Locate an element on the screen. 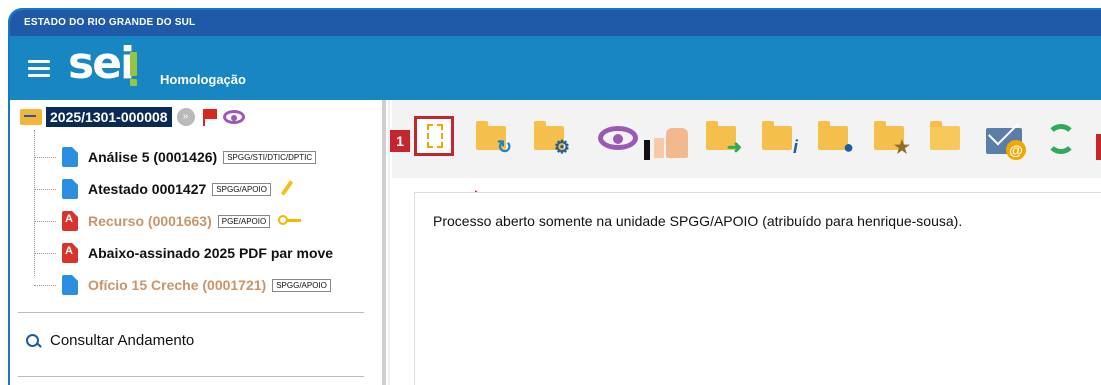 This screenshot has height=385, width=1101. new-document-icon is located at coordinates (434, 136).